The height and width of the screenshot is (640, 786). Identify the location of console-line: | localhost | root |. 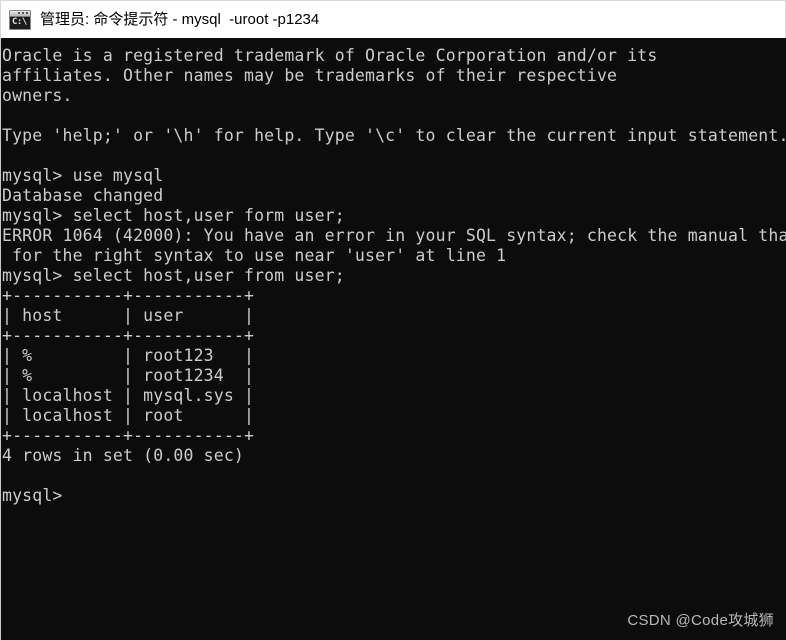
(128, 415).